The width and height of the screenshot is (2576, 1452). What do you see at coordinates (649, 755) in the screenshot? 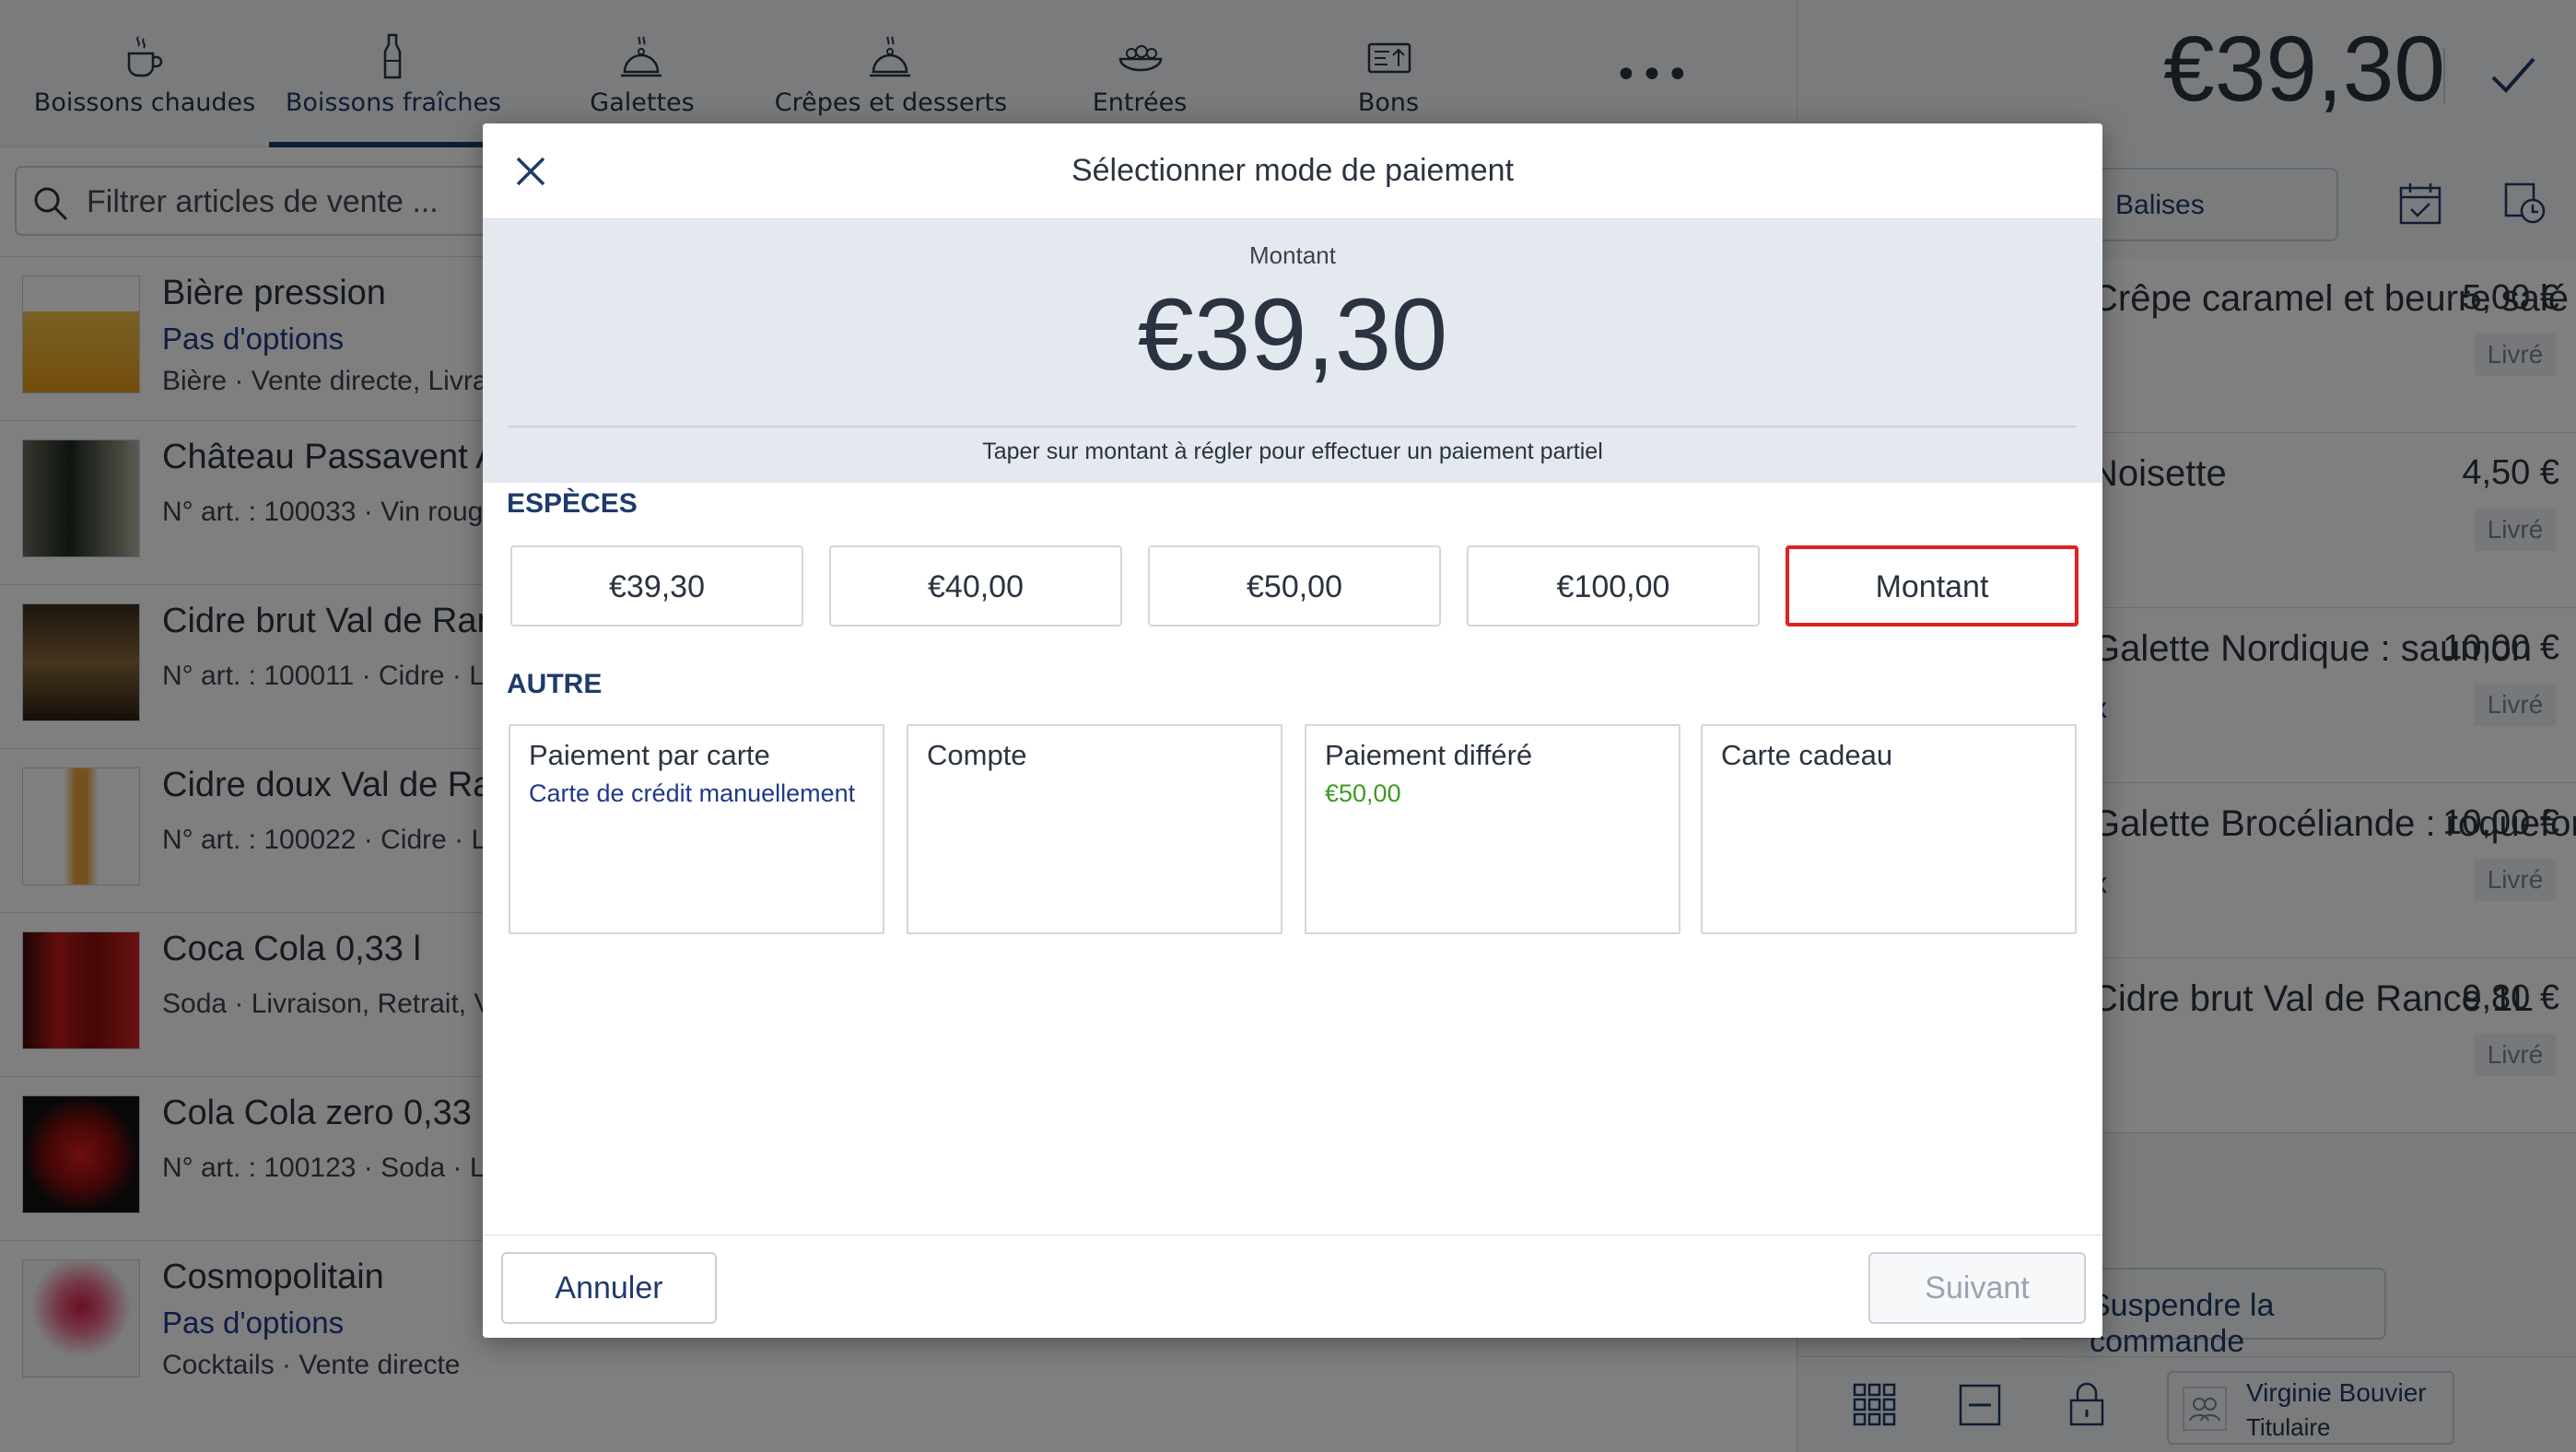
I see `payment-option-title: Paiement par carte` at bounding box center [649, 755].